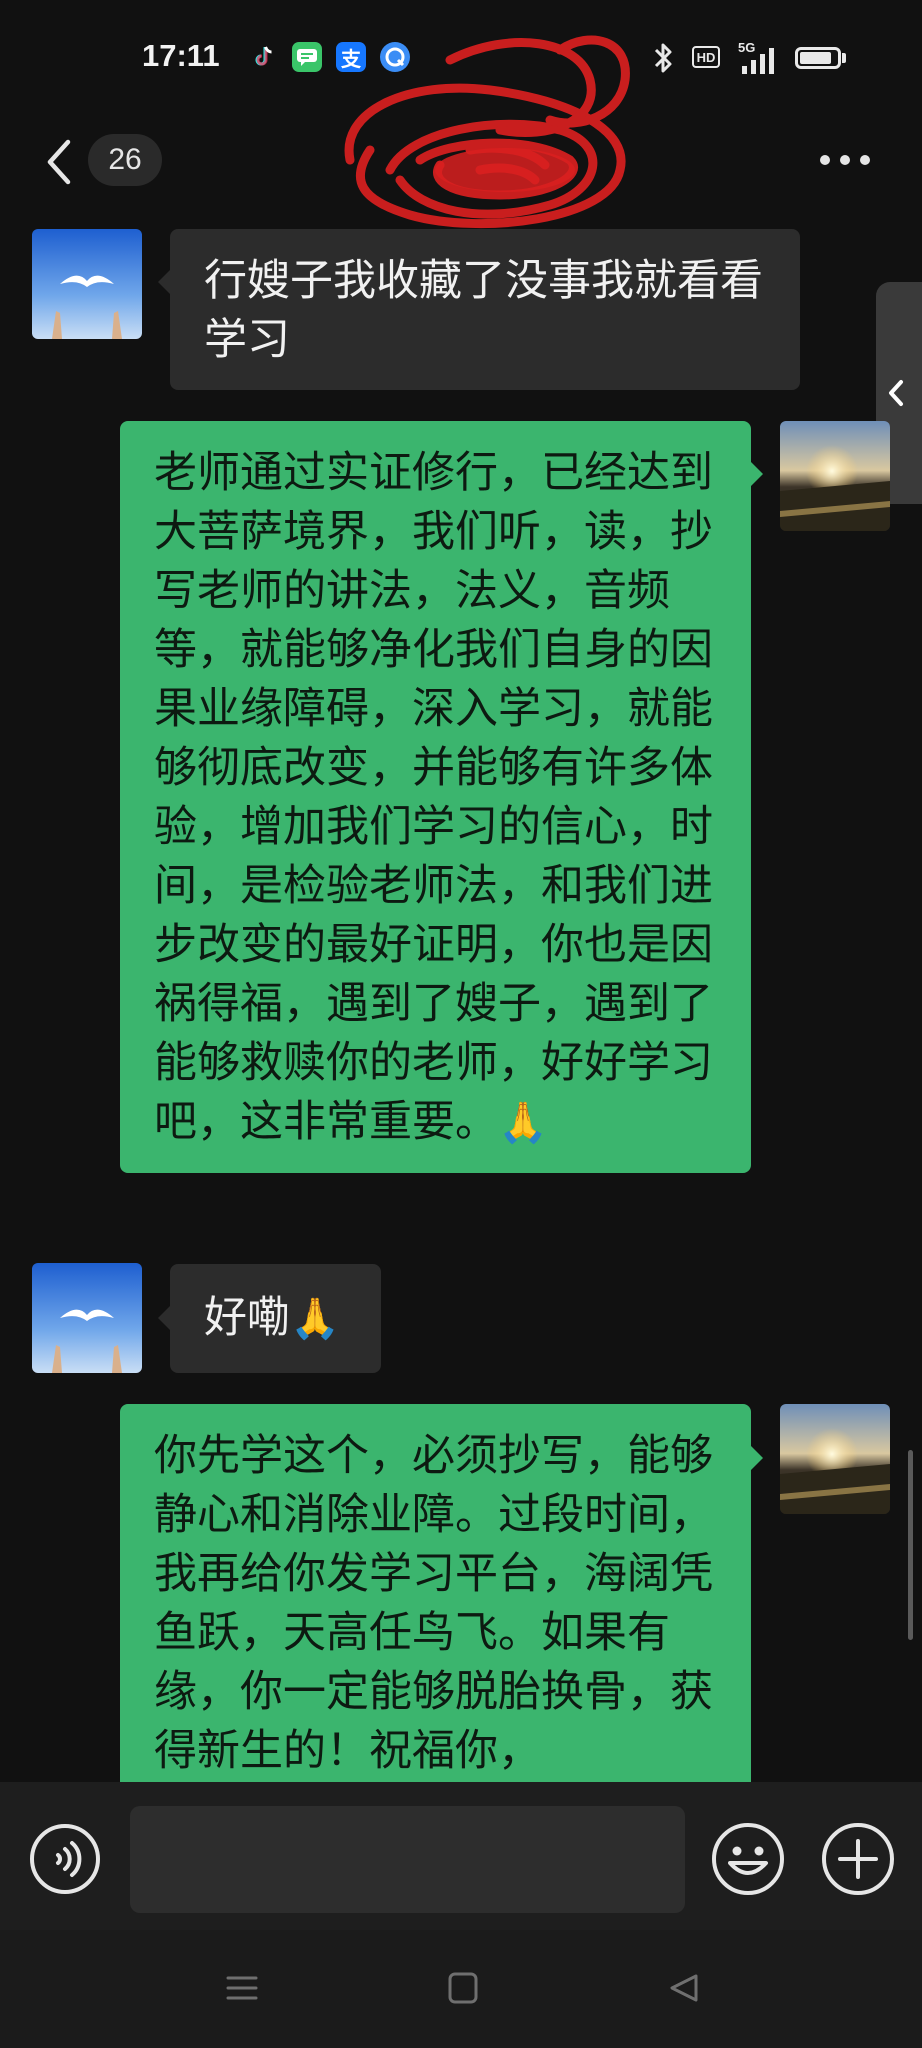  I want to click on message-text: 行嫂子我收藏了没事我就看看学习, so click(483, 310).